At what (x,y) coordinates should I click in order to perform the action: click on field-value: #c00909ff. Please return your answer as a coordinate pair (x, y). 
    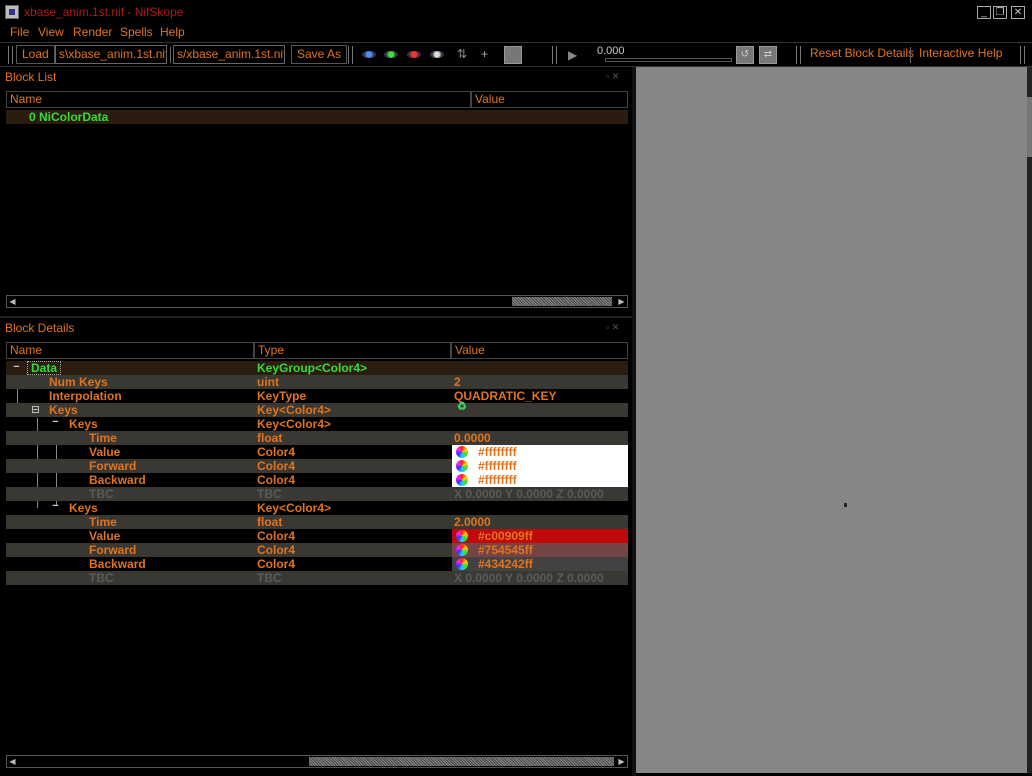
    Looking at the image, I should click on (505, 536).